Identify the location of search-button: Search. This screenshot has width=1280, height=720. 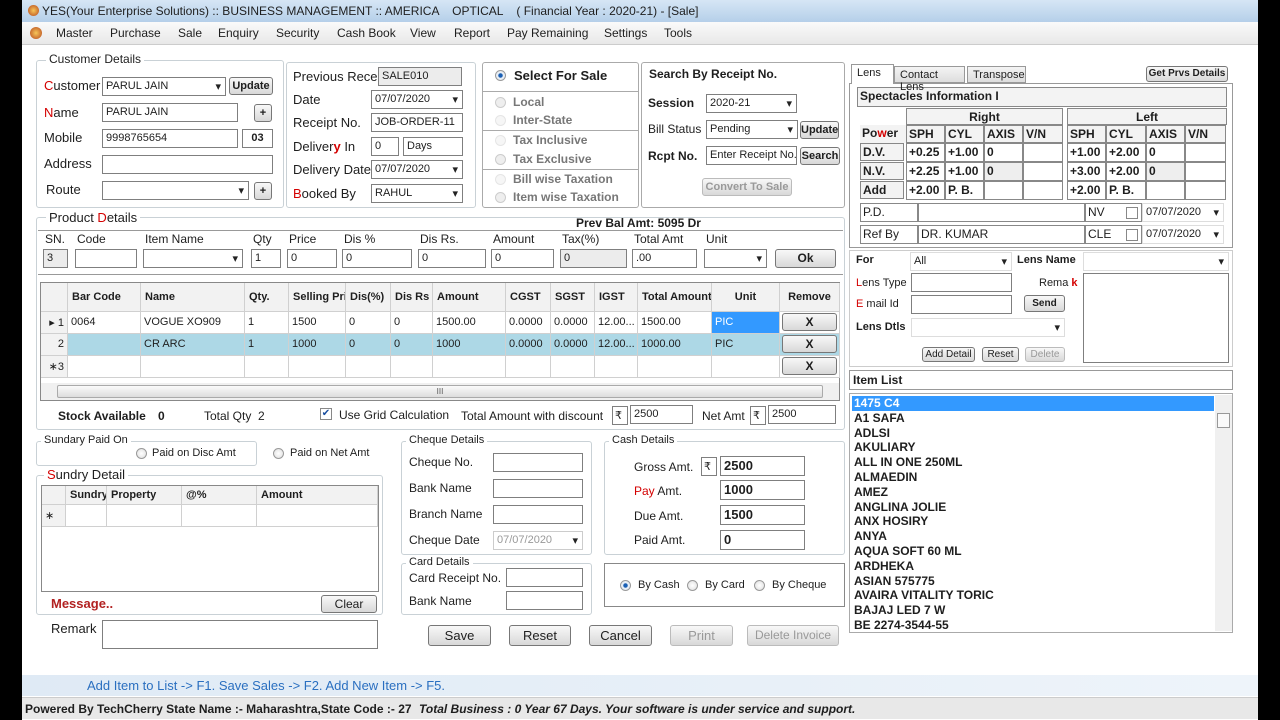
(820, 156).